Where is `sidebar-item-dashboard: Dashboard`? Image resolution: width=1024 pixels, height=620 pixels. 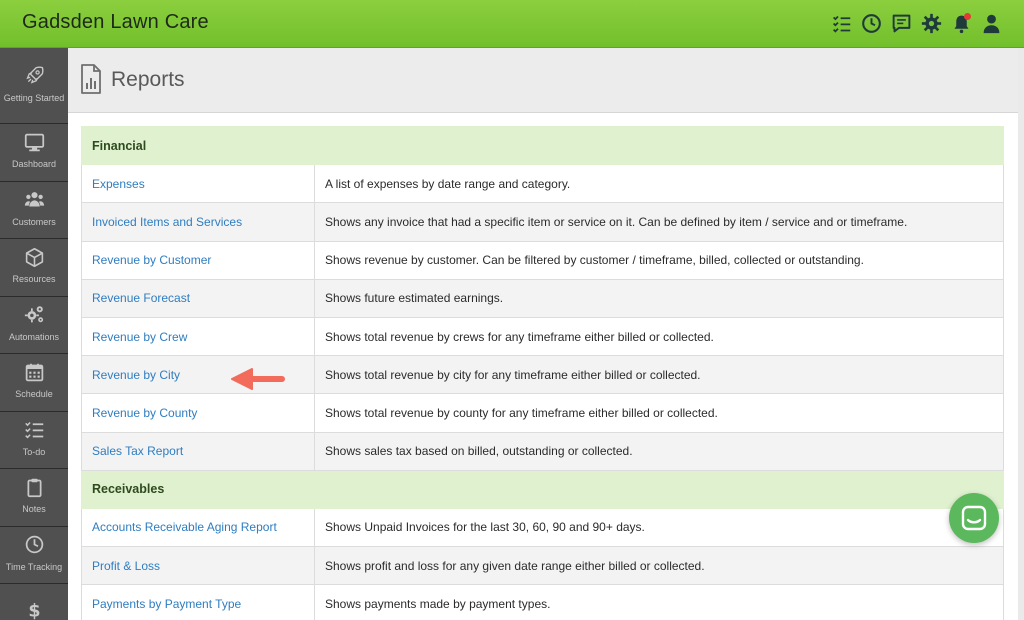 sidebar-item-dashboard: Dashboard is located at coordinates (34, 153).